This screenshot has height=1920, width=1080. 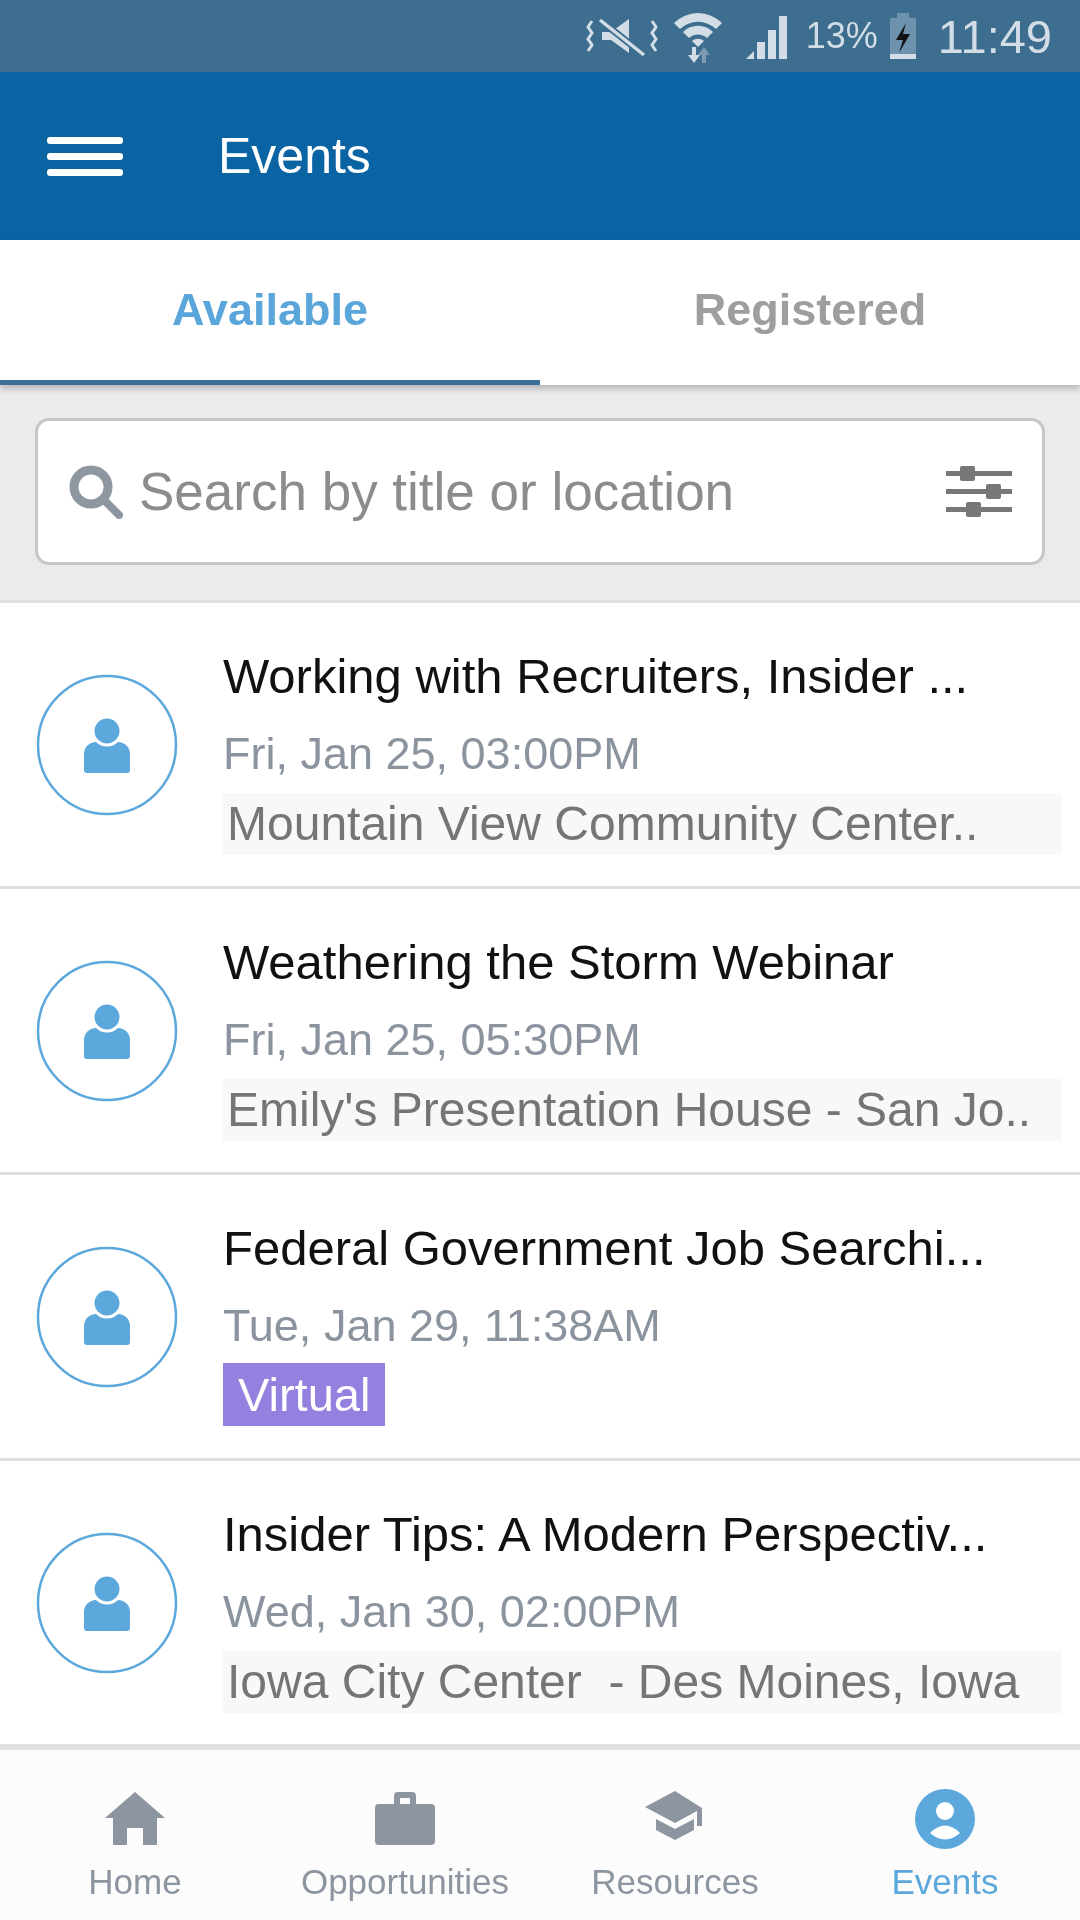 I want to click on nav-tab: Events, so click(x=945, y=1835).